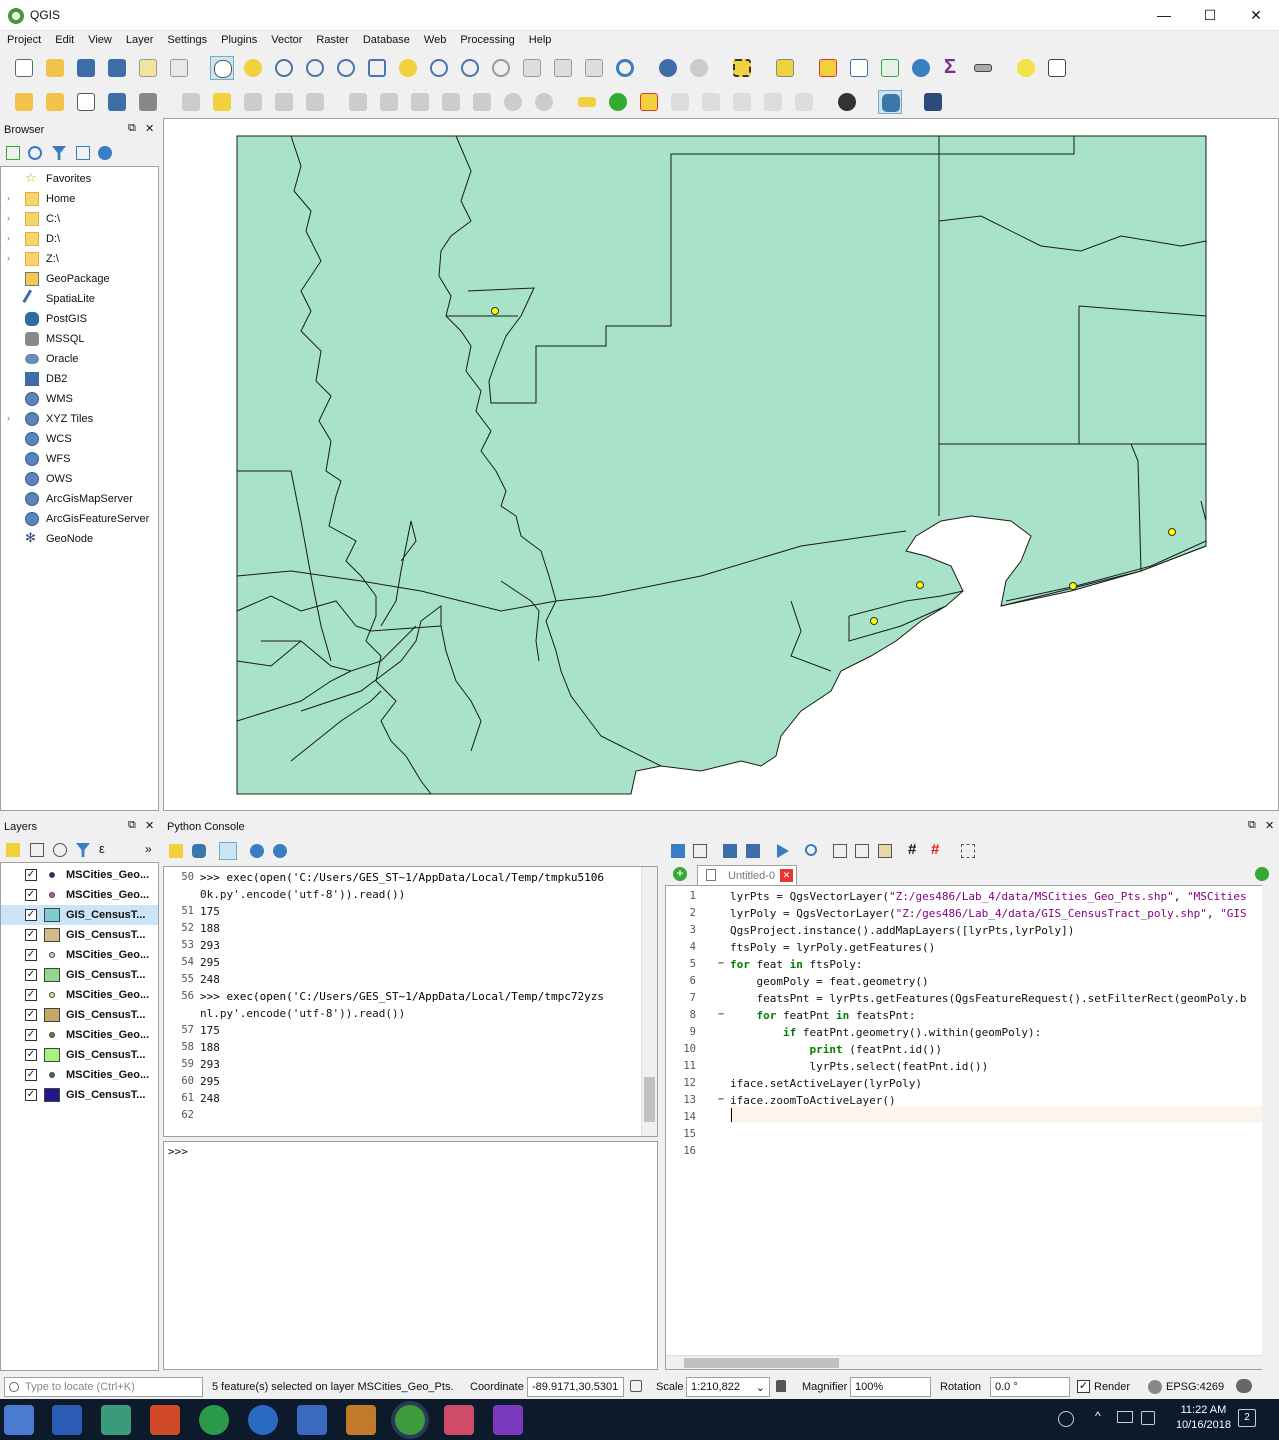  Describe the element at coordinates (79, 339) in the screenshot. I see `browser-item: MSSQL` at that location.